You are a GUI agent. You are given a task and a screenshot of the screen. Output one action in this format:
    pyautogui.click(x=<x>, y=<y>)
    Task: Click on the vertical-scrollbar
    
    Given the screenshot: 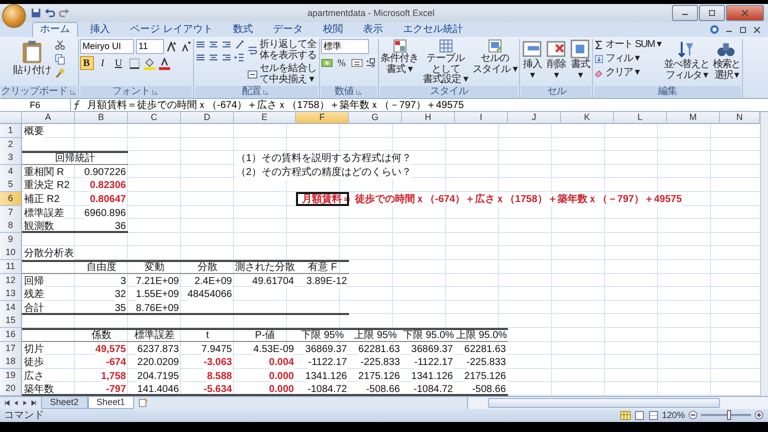 What is the action you would take?
    pyautogui.click(x=764, y=254)
    